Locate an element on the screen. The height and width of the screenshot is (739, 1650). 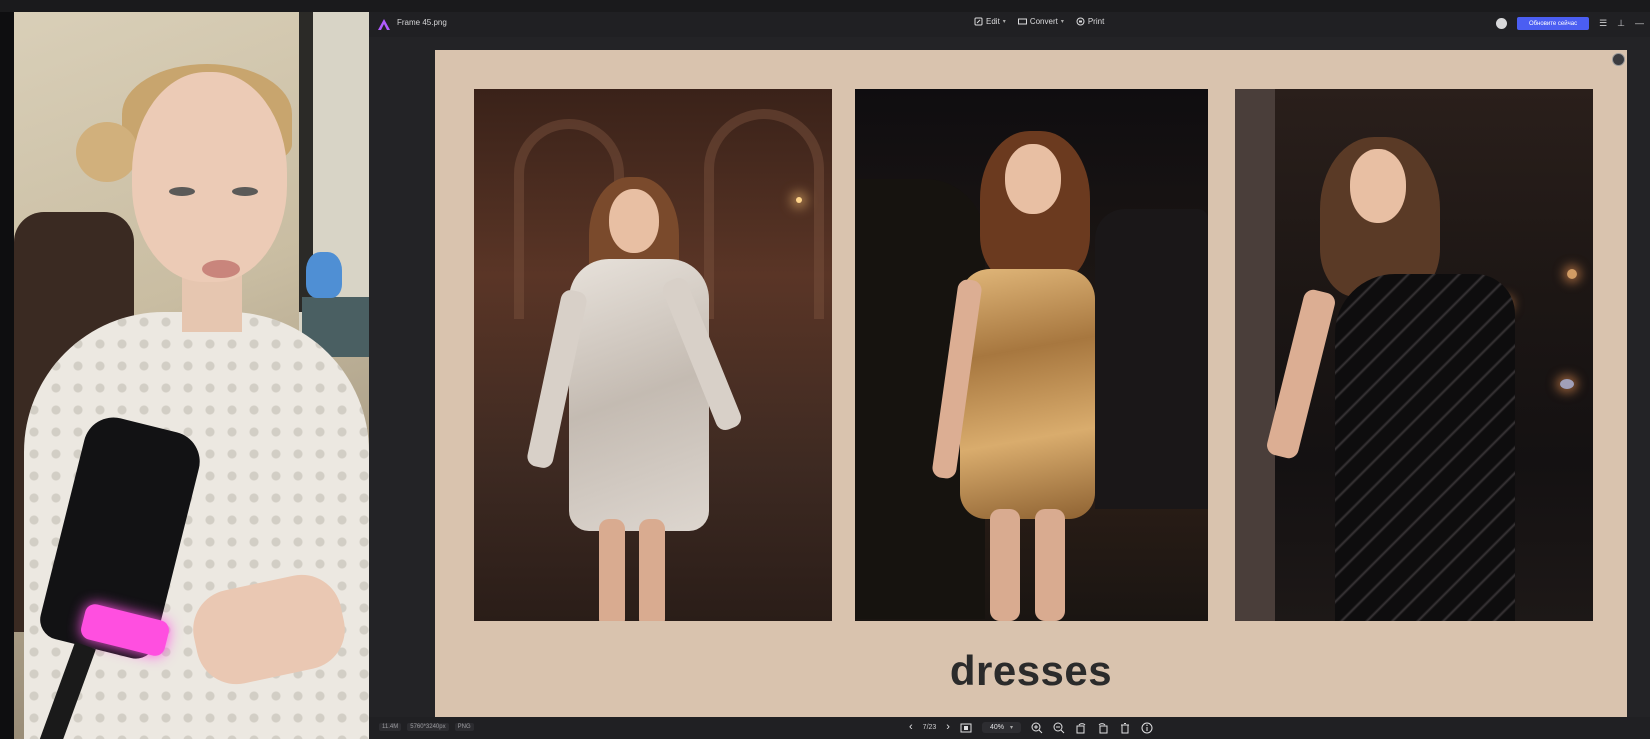
app-logo-icon is located at coordinates (384, 24).